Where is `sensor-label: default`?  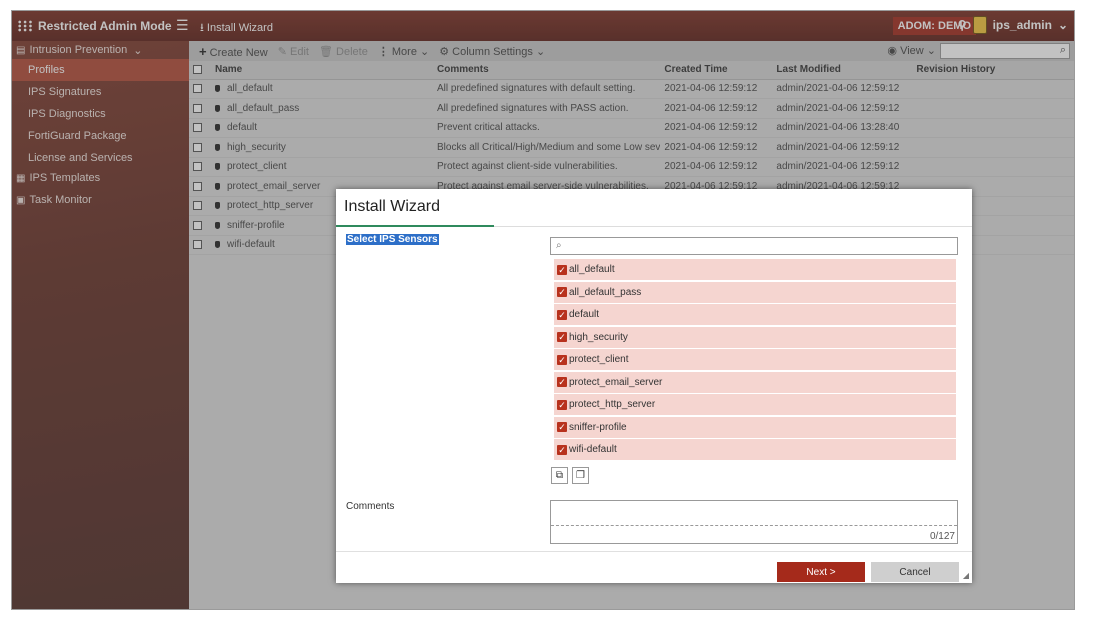 sensor-label: default is located at coordinates (584, 314).